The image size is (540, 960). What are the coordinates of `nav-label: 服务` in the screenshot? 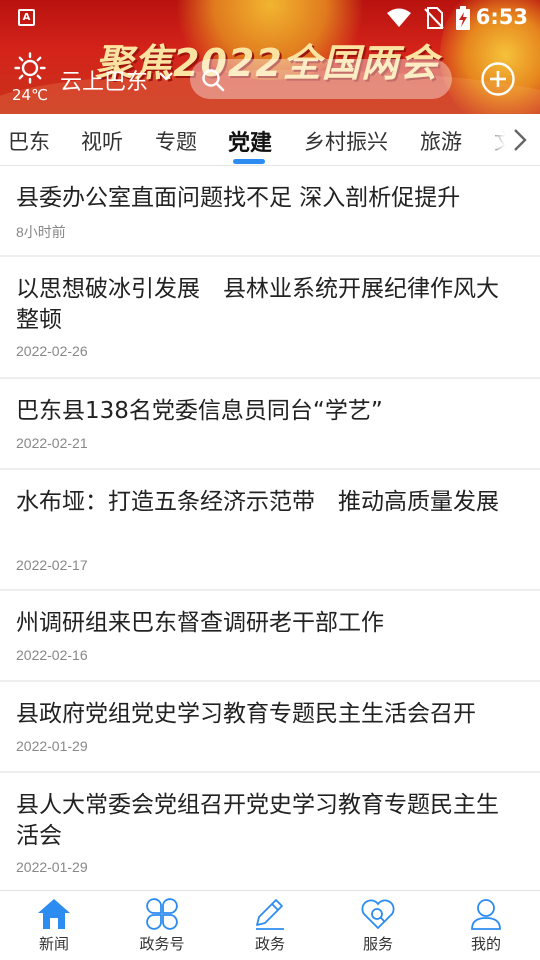 It's located at (377, 944).